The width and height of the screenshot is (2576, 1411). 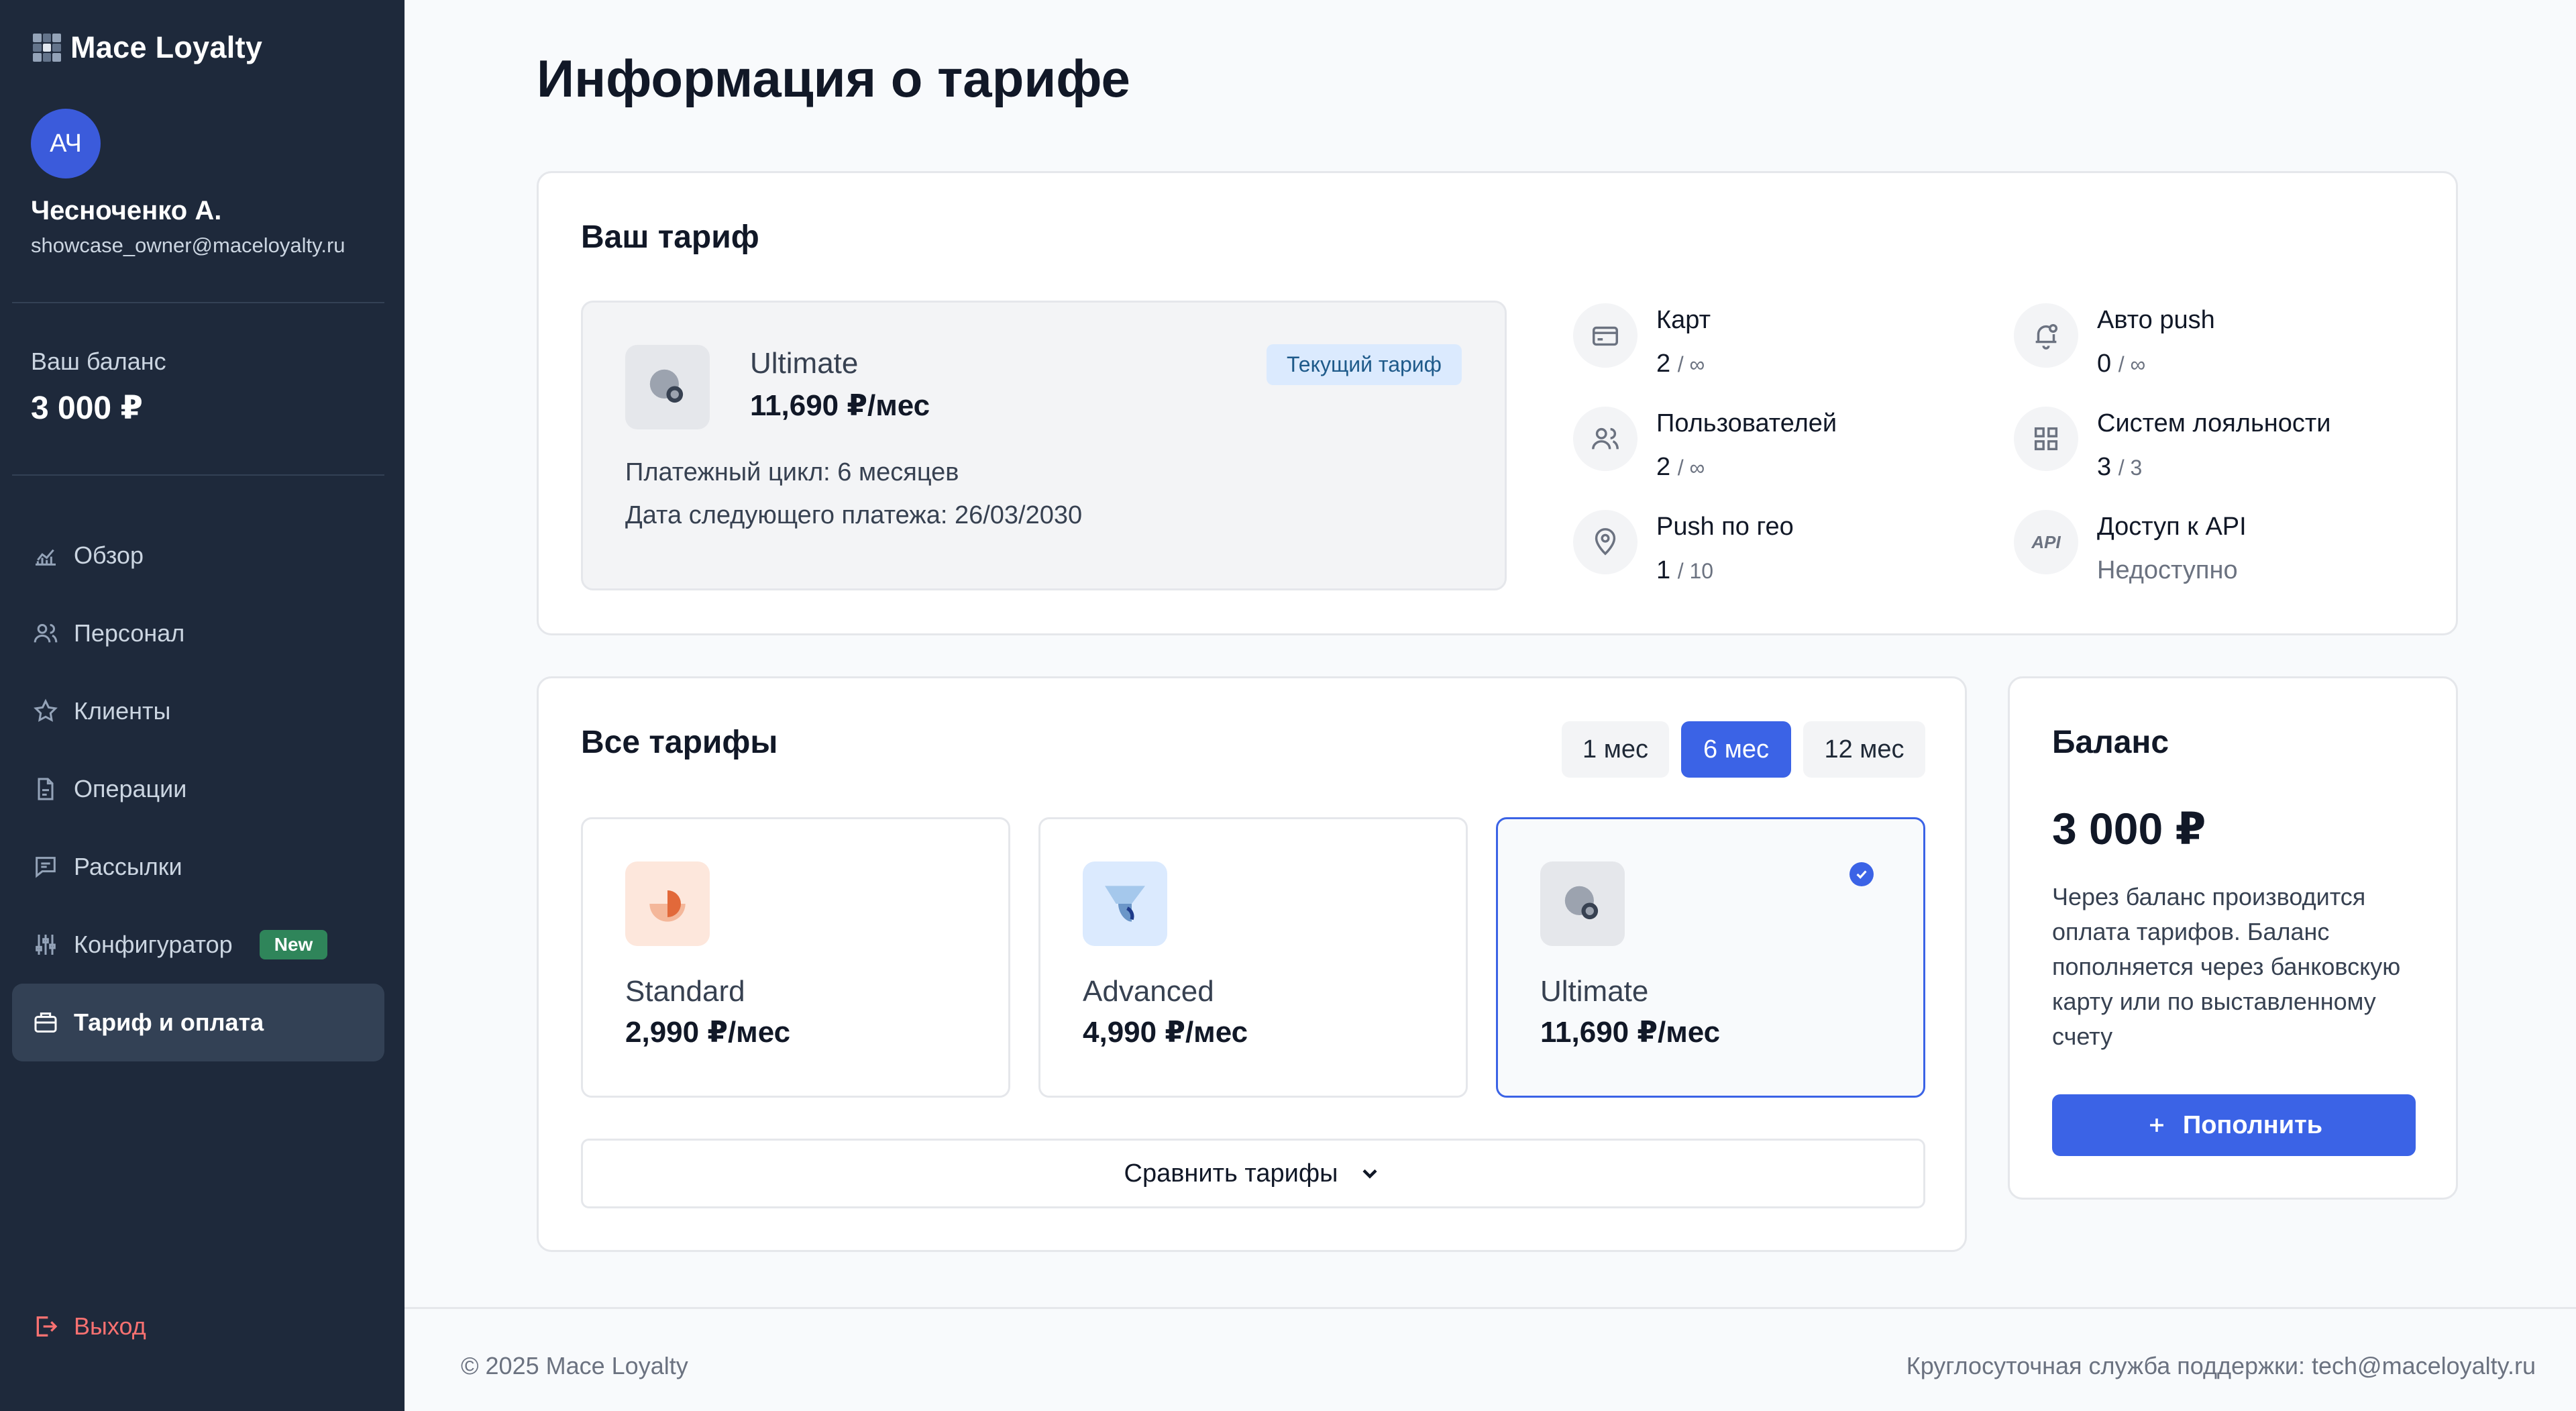 What do you see at coordinates (2167, 570) in the screenshot?
I see `stat-value: Недоступно` at bounding box center [2167, 570].